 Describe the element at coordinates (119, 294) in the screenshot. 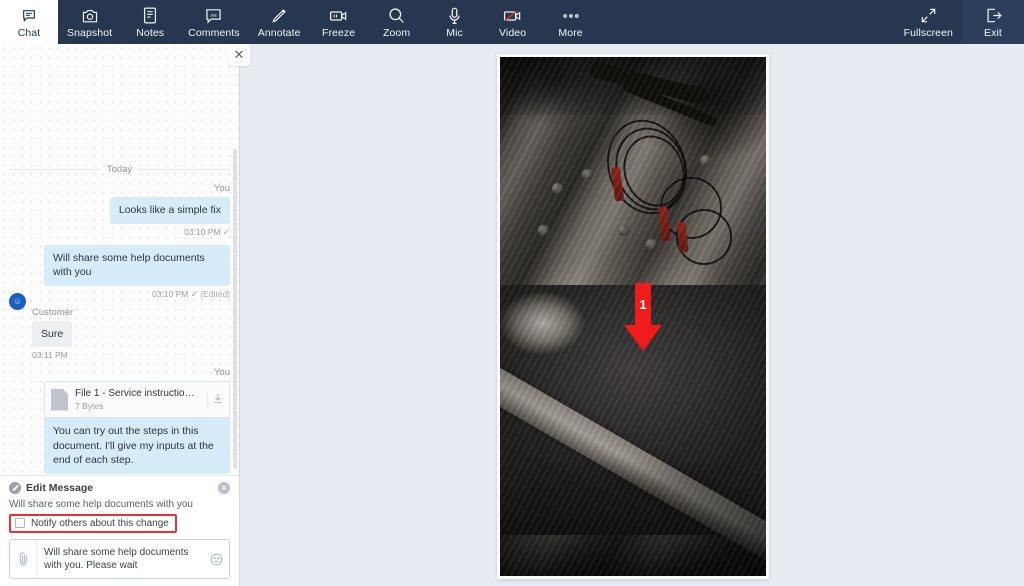

I see `message-meta: 03:10 PM ✓ (Edited)` at that location.